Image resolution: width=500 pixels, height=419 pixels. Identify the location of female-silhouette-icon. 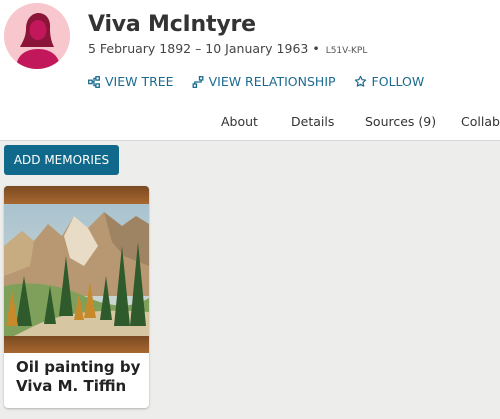
(37, 36).